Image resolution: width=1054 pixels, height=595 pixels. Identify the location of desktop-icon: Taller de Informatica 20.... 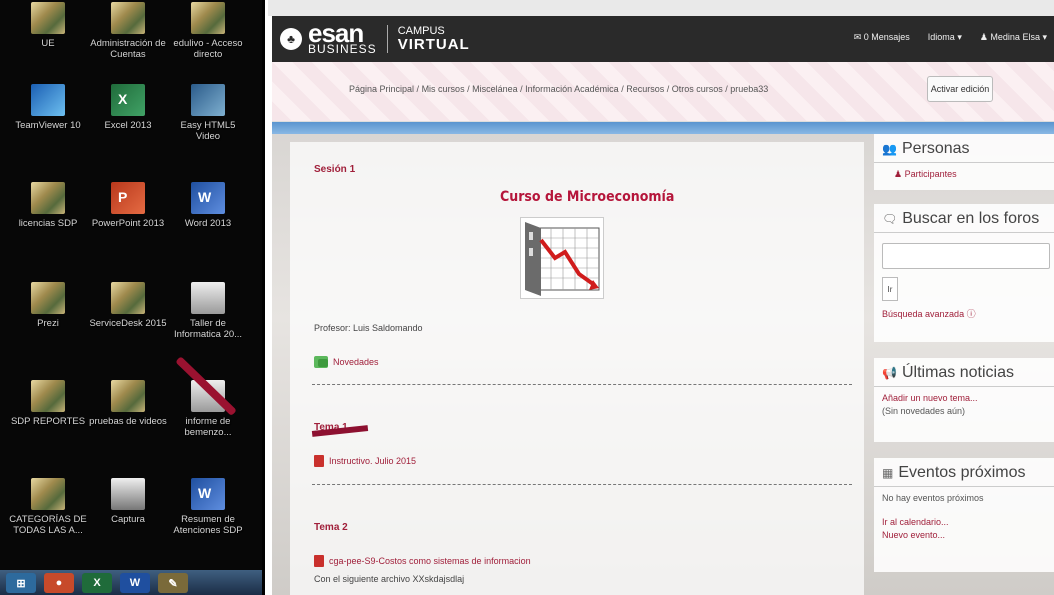
(208, 311).